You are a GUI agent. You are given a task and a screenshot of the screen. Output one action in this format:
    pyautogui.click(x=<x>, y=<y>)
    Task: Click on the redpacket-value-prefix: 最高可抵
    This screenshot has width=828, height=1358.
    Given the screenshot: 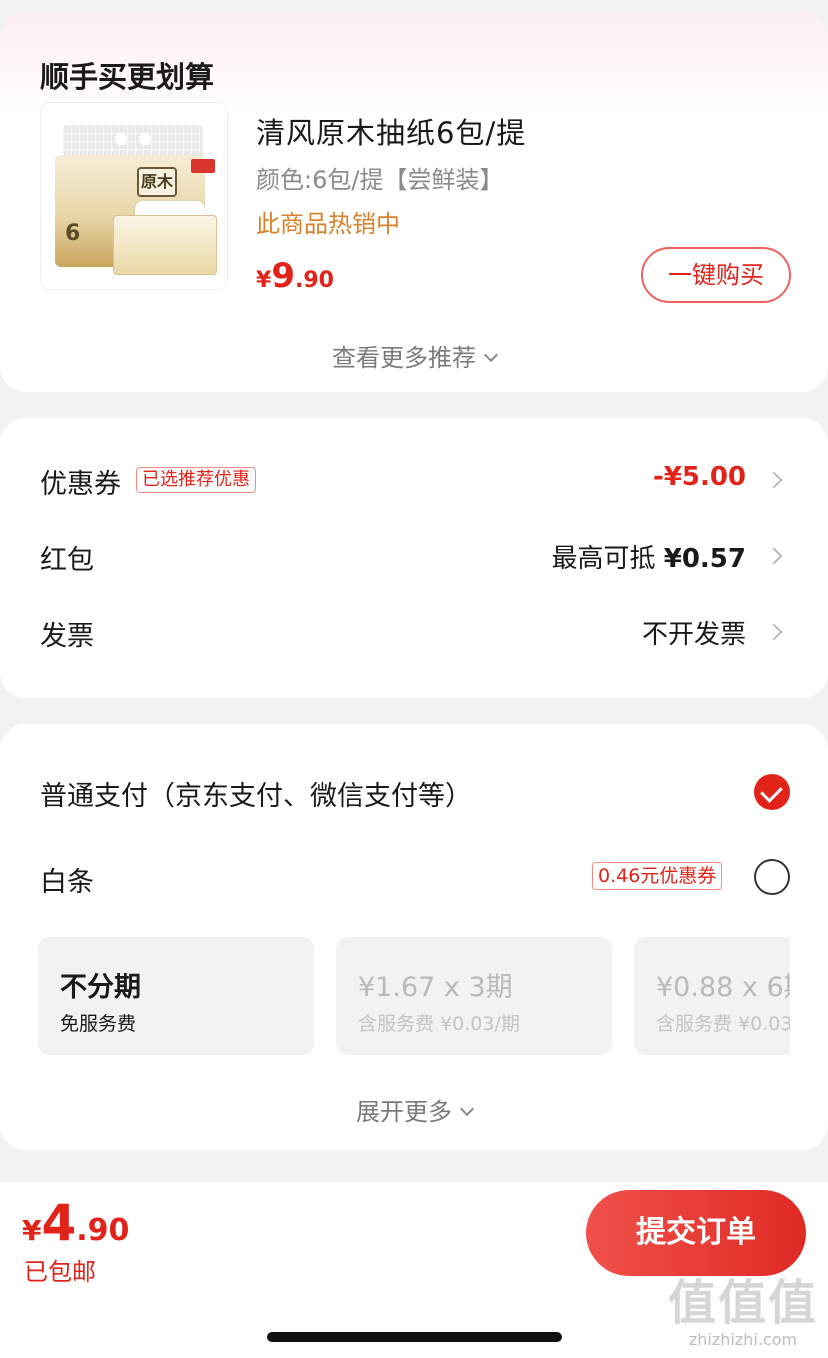 What is the action you would take?
    pyautogui.click(x=607, y=559)
    